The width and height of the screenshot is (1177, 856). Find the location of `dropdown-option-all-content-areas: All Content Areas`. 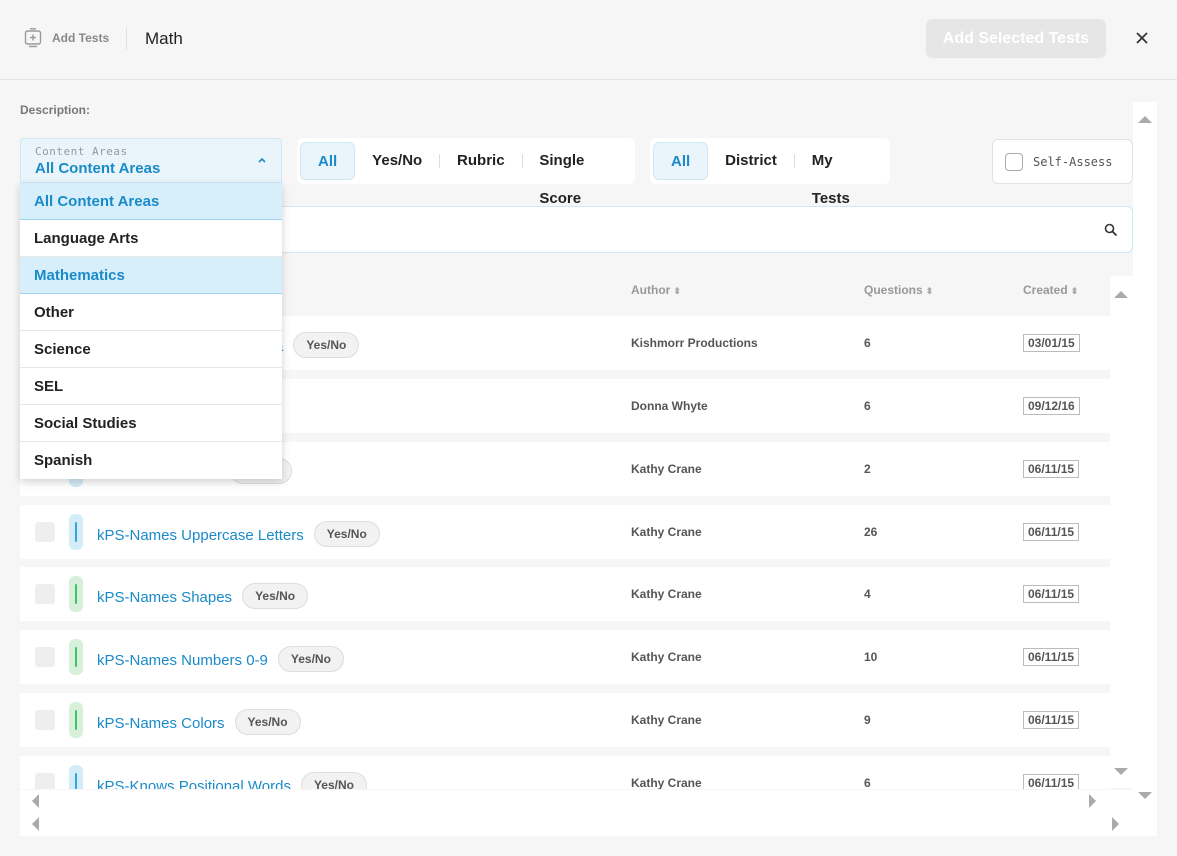

dropdown-option-all-content-areas: All Content Areas is located at coordinates (151, 201).